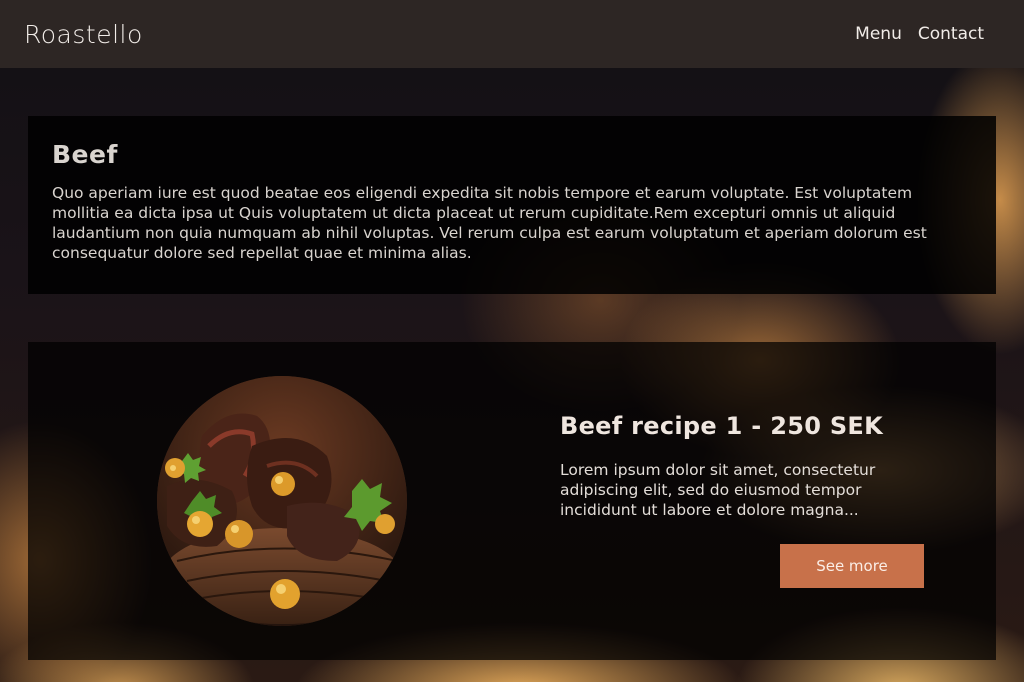 The height and width of the screenshot is (682, 1024). Describe the element at coordinates (722, 426) in the screenshot. I see `recipe-title: Beef recipe 1 - 250 SEK` at that location.